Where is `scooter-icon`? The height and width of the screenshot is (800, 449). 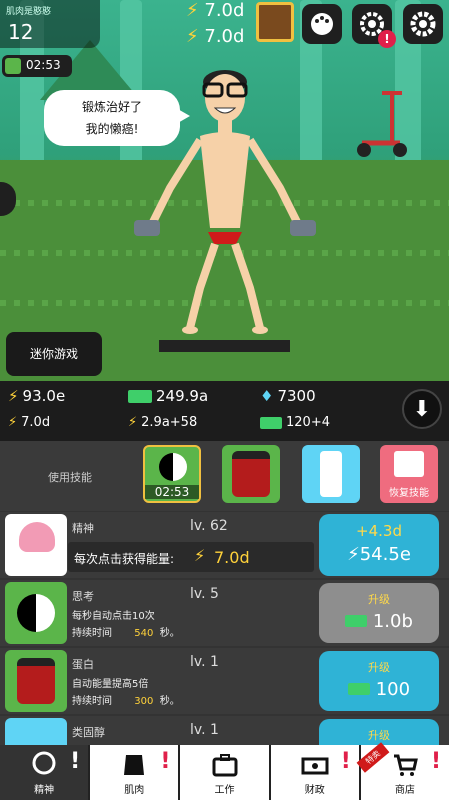
scooter-icon is located at coordinates (382, 124).